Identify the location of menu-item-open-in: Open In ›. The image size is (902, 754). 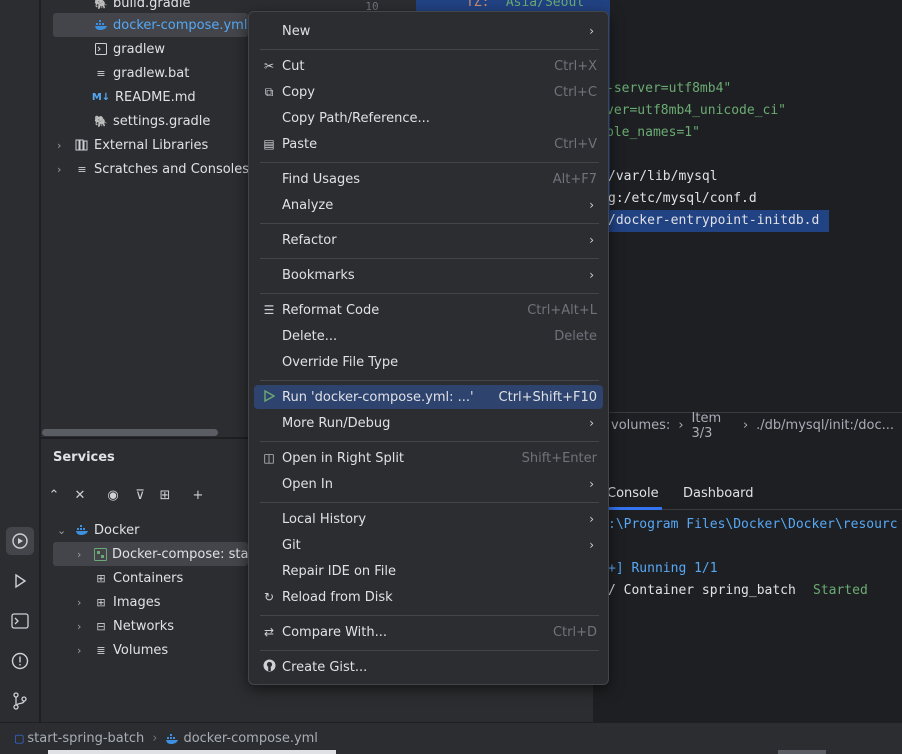
(428, 484).